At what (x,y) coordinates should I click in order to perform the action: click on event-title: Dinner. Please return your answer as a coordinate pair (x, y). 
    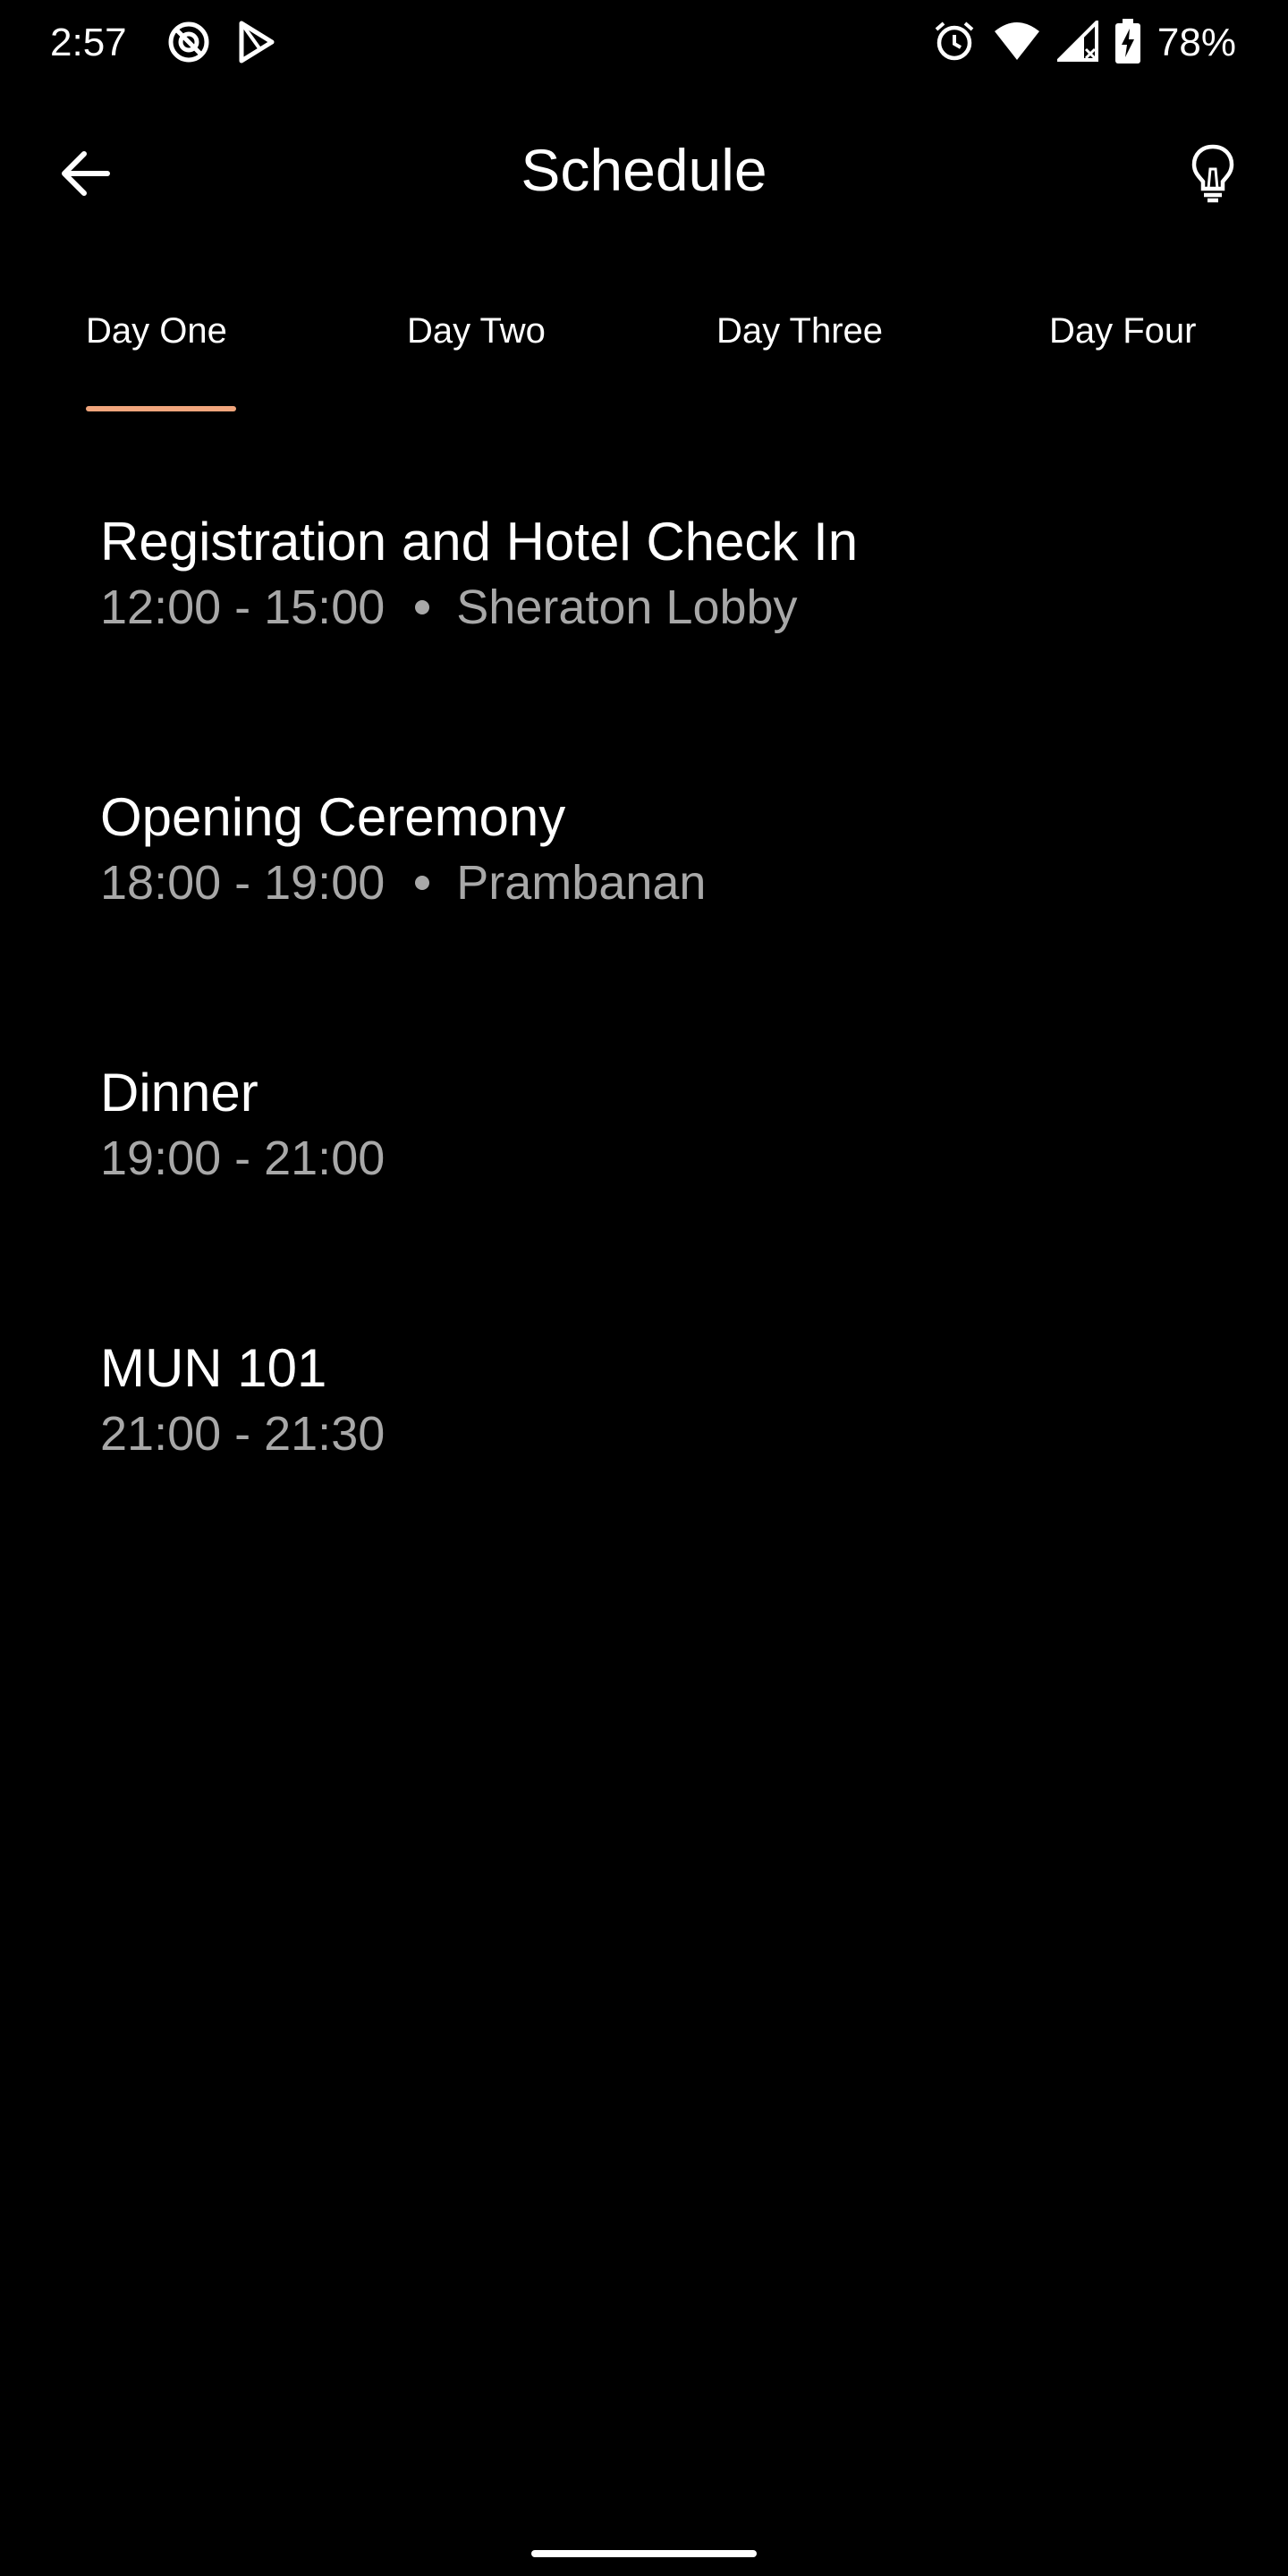
    Looking at the image, I should click on (179, 1093).